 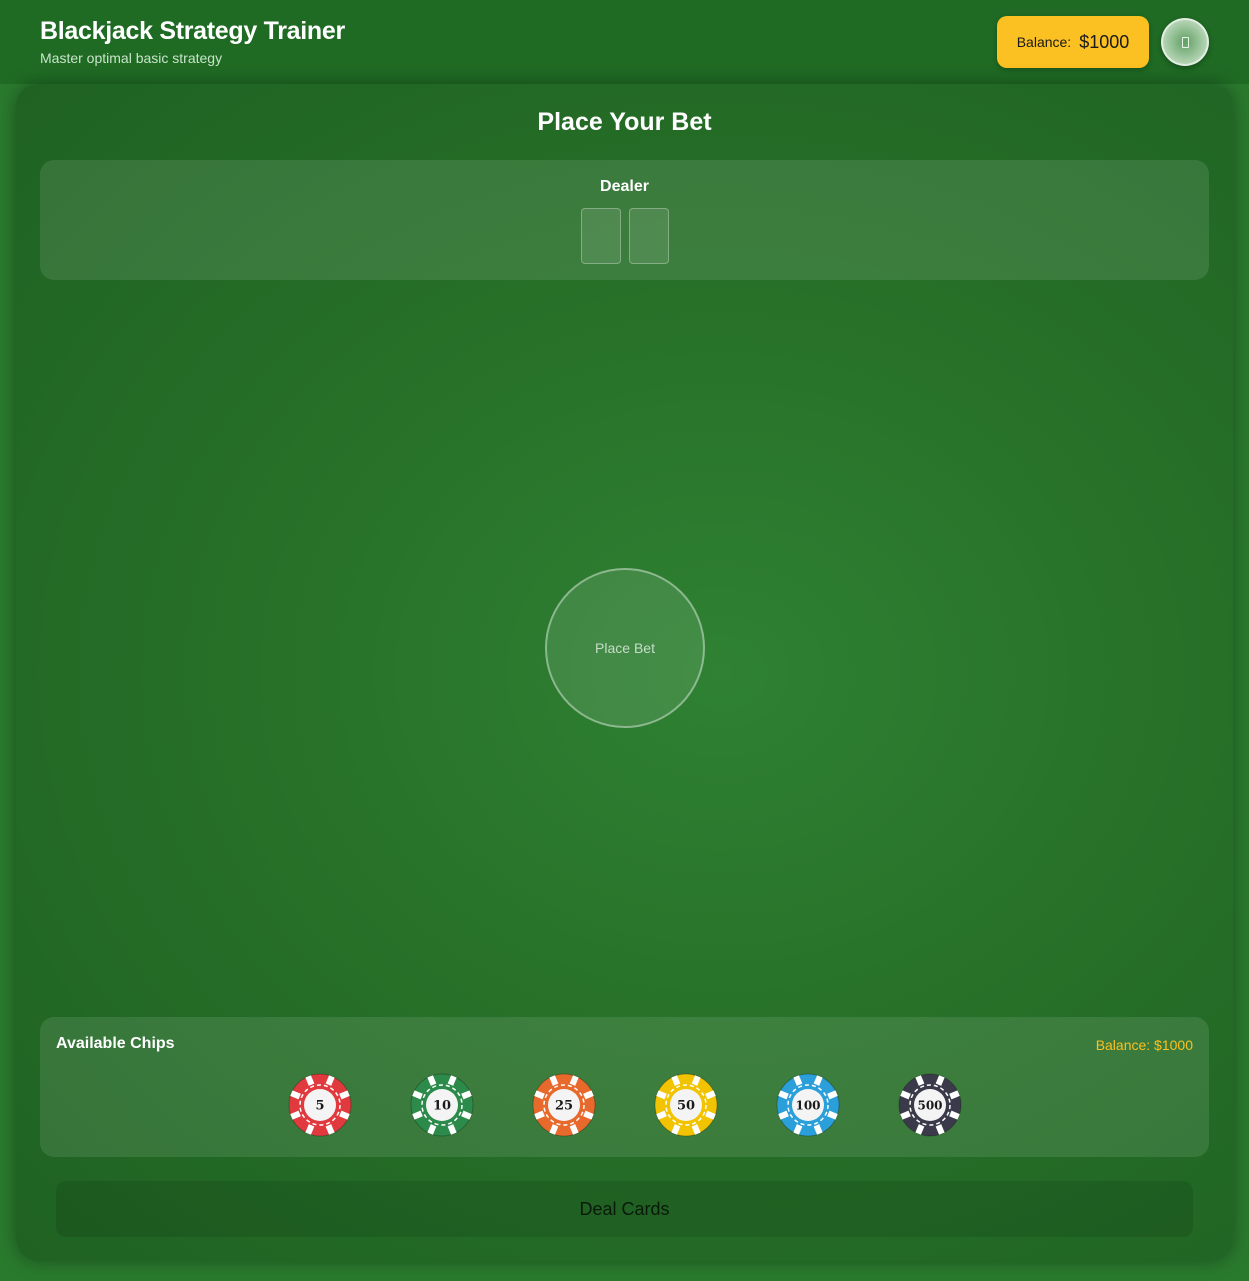 I want to click on dealer-label: Dealer, so click(x=624, y=186).